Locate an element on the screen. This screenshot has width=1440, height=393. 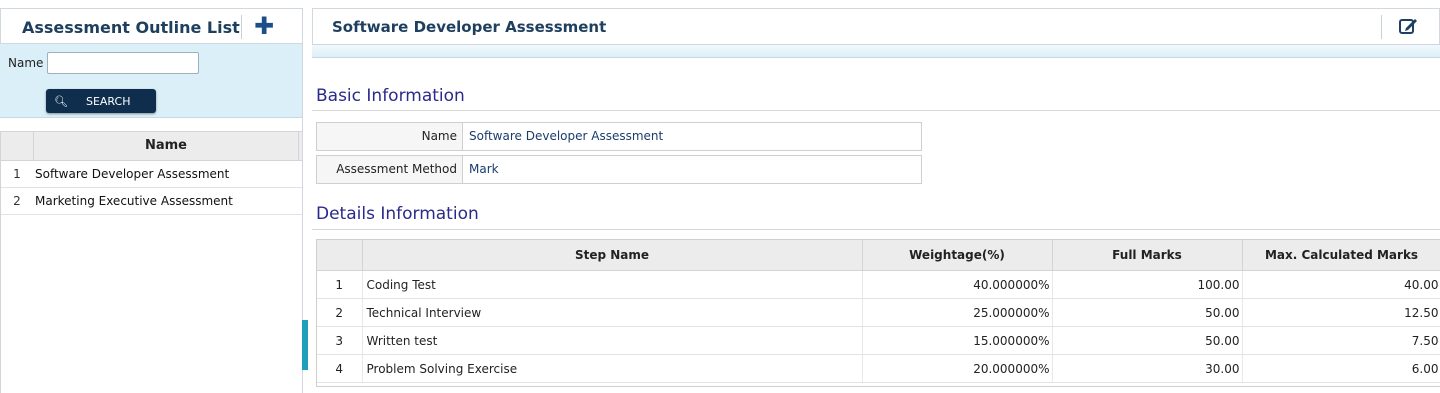
search-icon: 🔍︎ is located at coordinates (61, 101).